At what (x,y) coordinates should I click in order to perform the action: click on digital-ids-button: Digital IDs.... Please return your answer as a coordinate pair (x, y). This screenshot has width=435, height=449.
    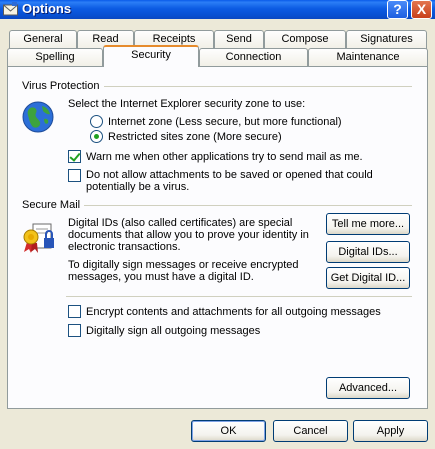
    Looking at the image, I should click on (368, 252).